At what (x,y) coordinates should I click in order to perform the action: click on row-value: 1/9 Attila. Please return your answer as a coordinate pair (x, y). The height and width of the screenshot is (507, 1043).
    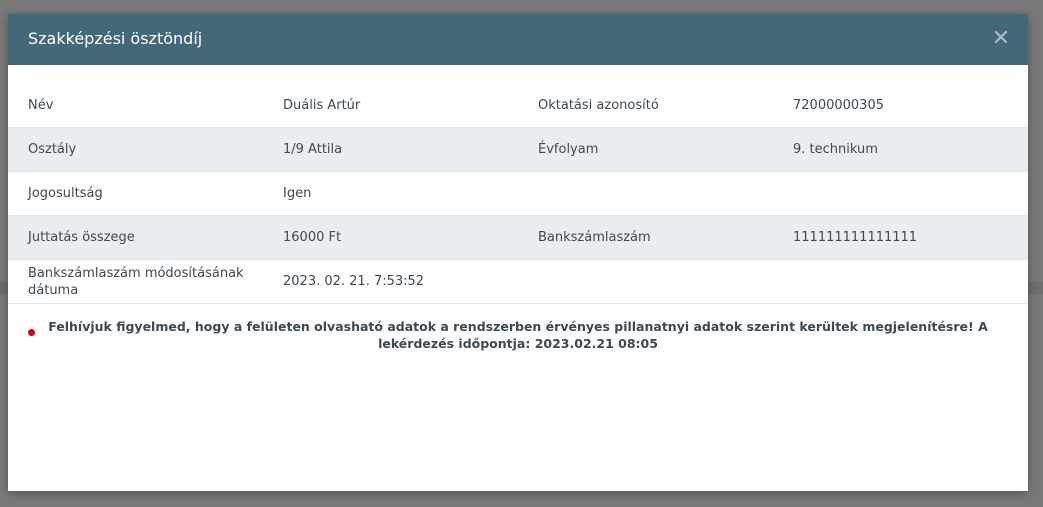
    Looking at the image, I should click on (313, 149).